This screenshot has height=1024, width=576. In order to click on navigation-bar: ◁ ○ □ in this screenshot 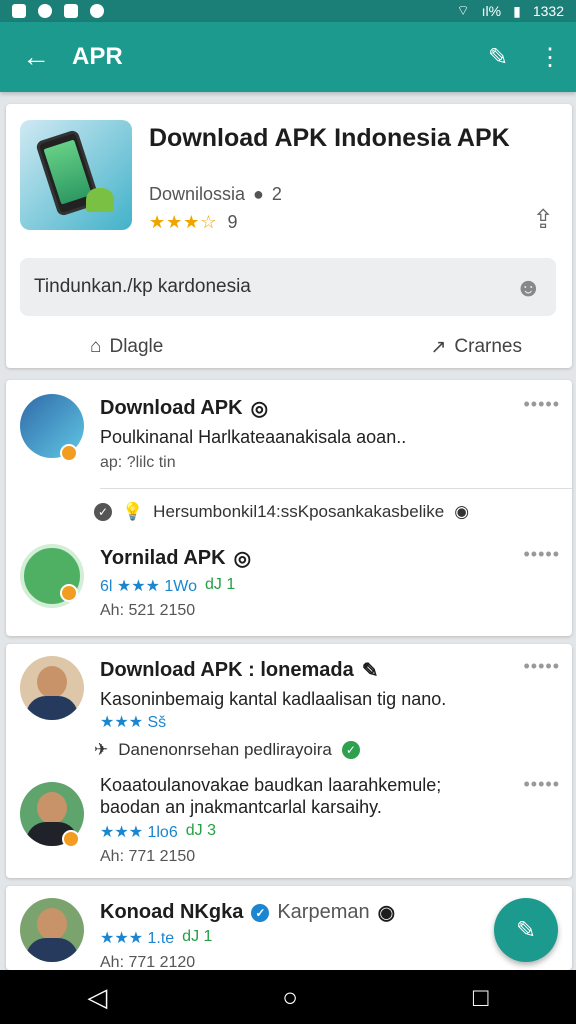, I will do `click(288, 997)`.